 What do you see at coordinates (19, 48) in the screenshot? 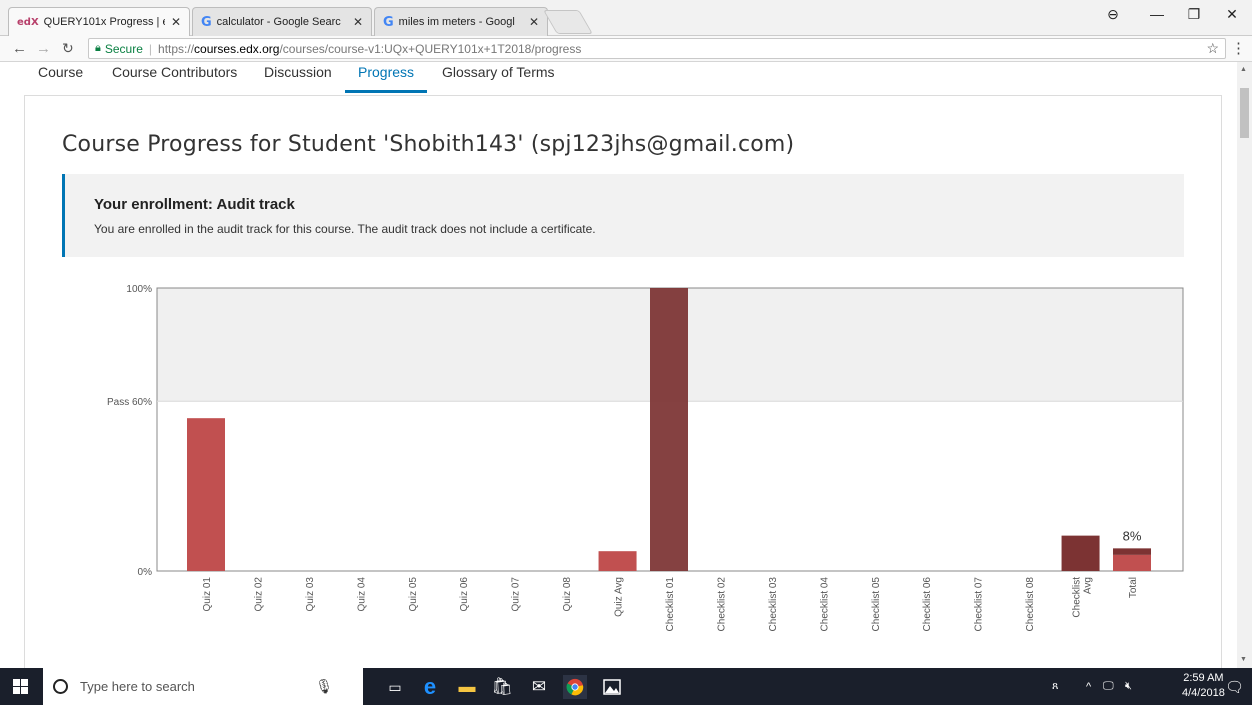
I see `back-icon: ←` at bounding box center [19, 48].